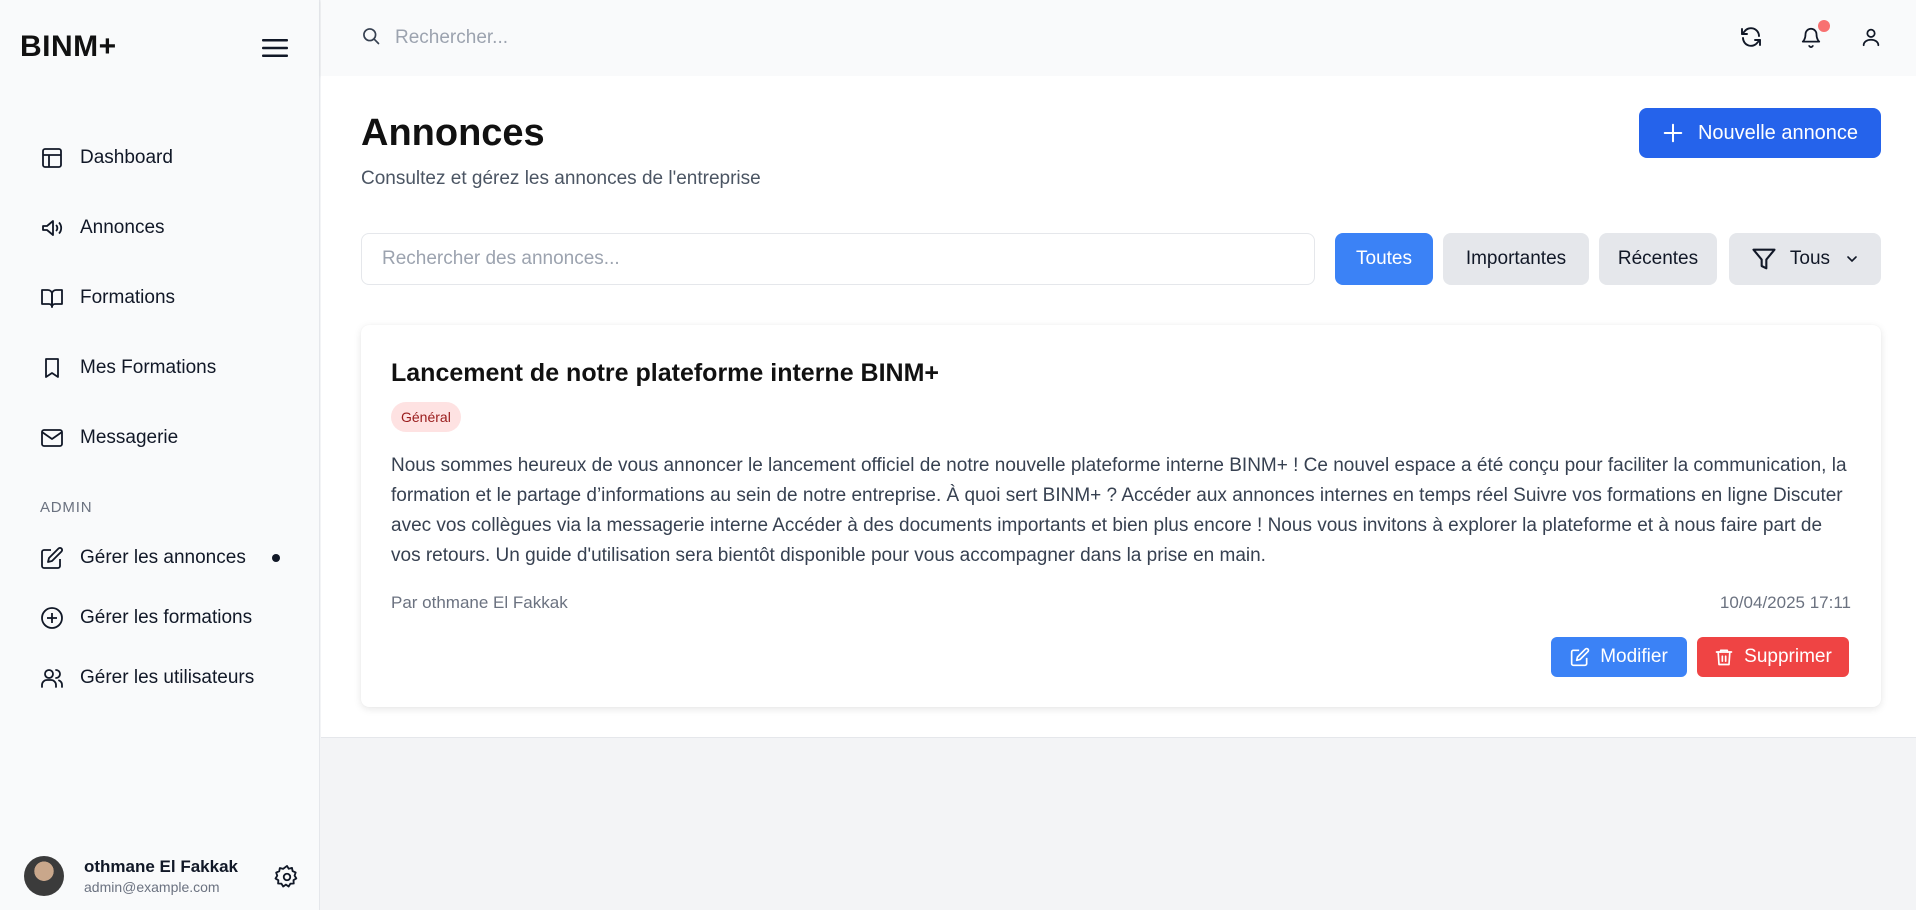 This screenshot has height=910, width=1916. I want to click on page-title: Annonces, so click(453, 133).